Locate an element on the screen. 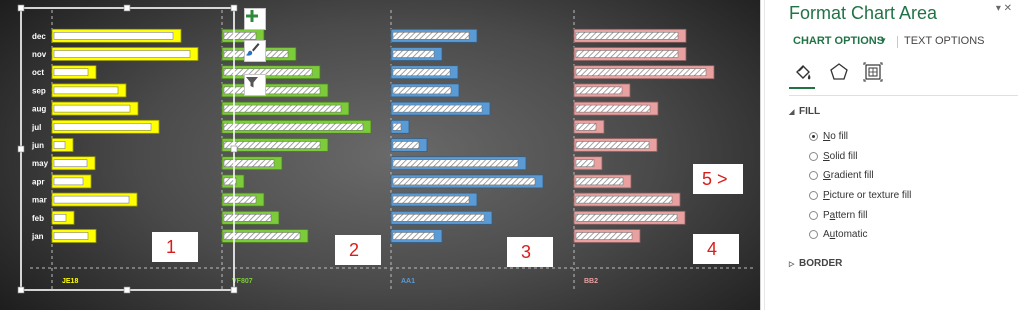 This screenshot has height=310, width=1018. pane-title: Format Chart Area is located at coordinates (863, 13).